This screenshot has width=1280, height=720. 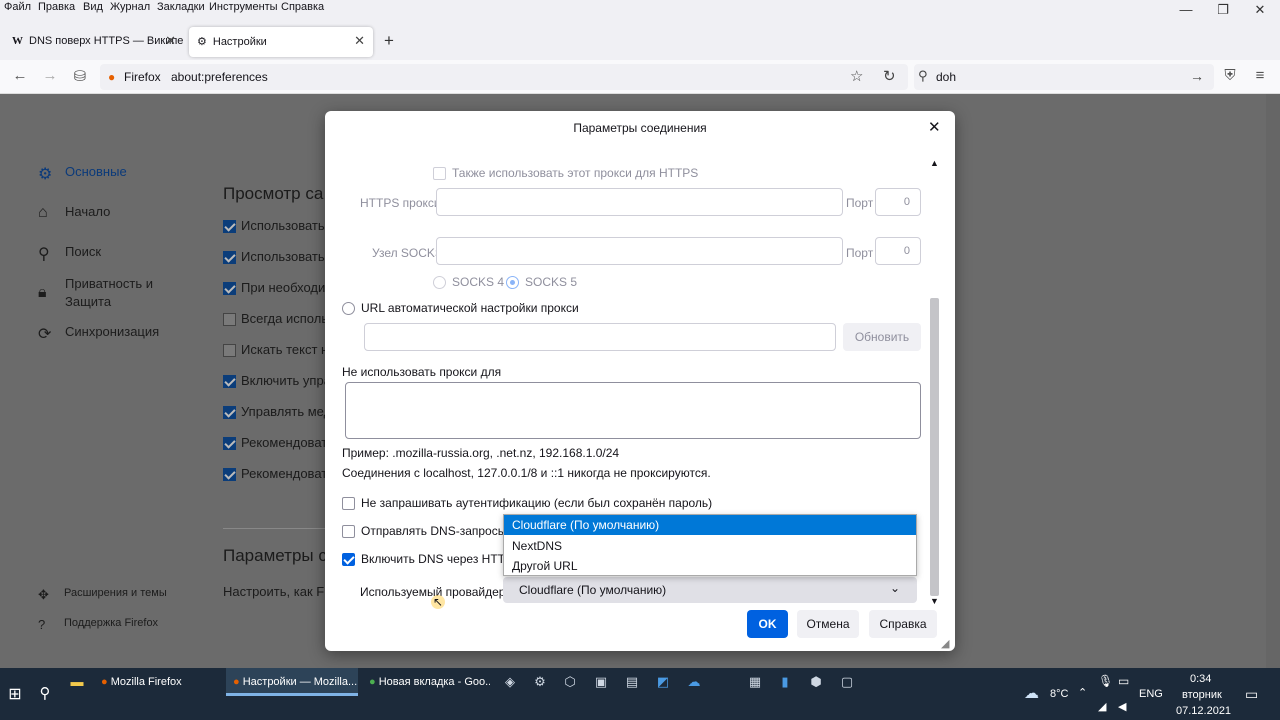 I want to click on socks-port-input: 0, so click(x=898, y=251).